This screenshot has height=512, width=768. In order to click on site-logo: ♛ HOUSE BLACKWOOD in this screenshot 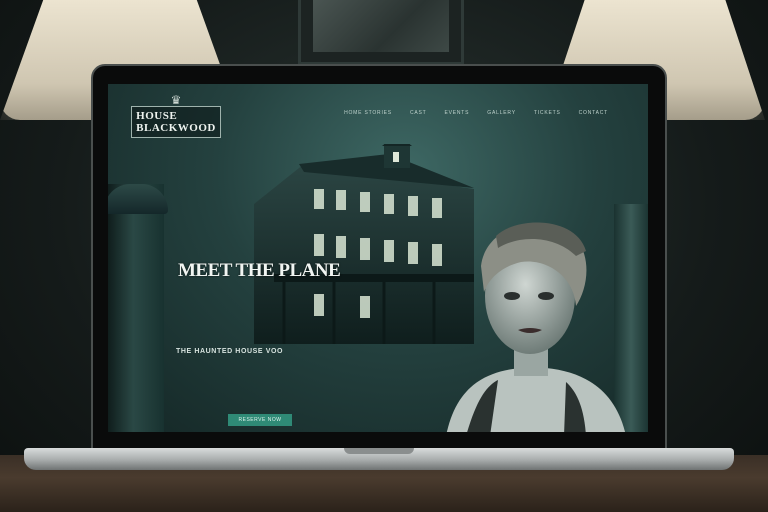, I will do `click(176, 116)`.